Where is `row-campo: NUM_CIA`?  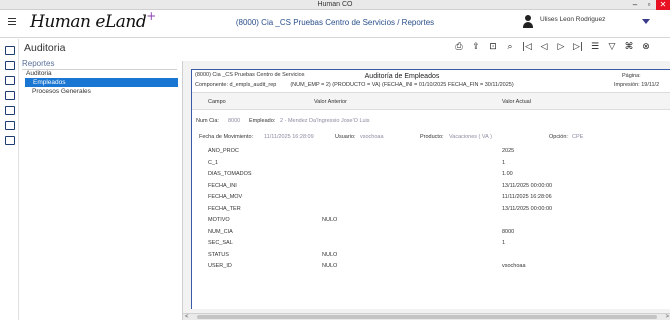
row-campo: NUM_CIA is located at coordinates (220, 231).